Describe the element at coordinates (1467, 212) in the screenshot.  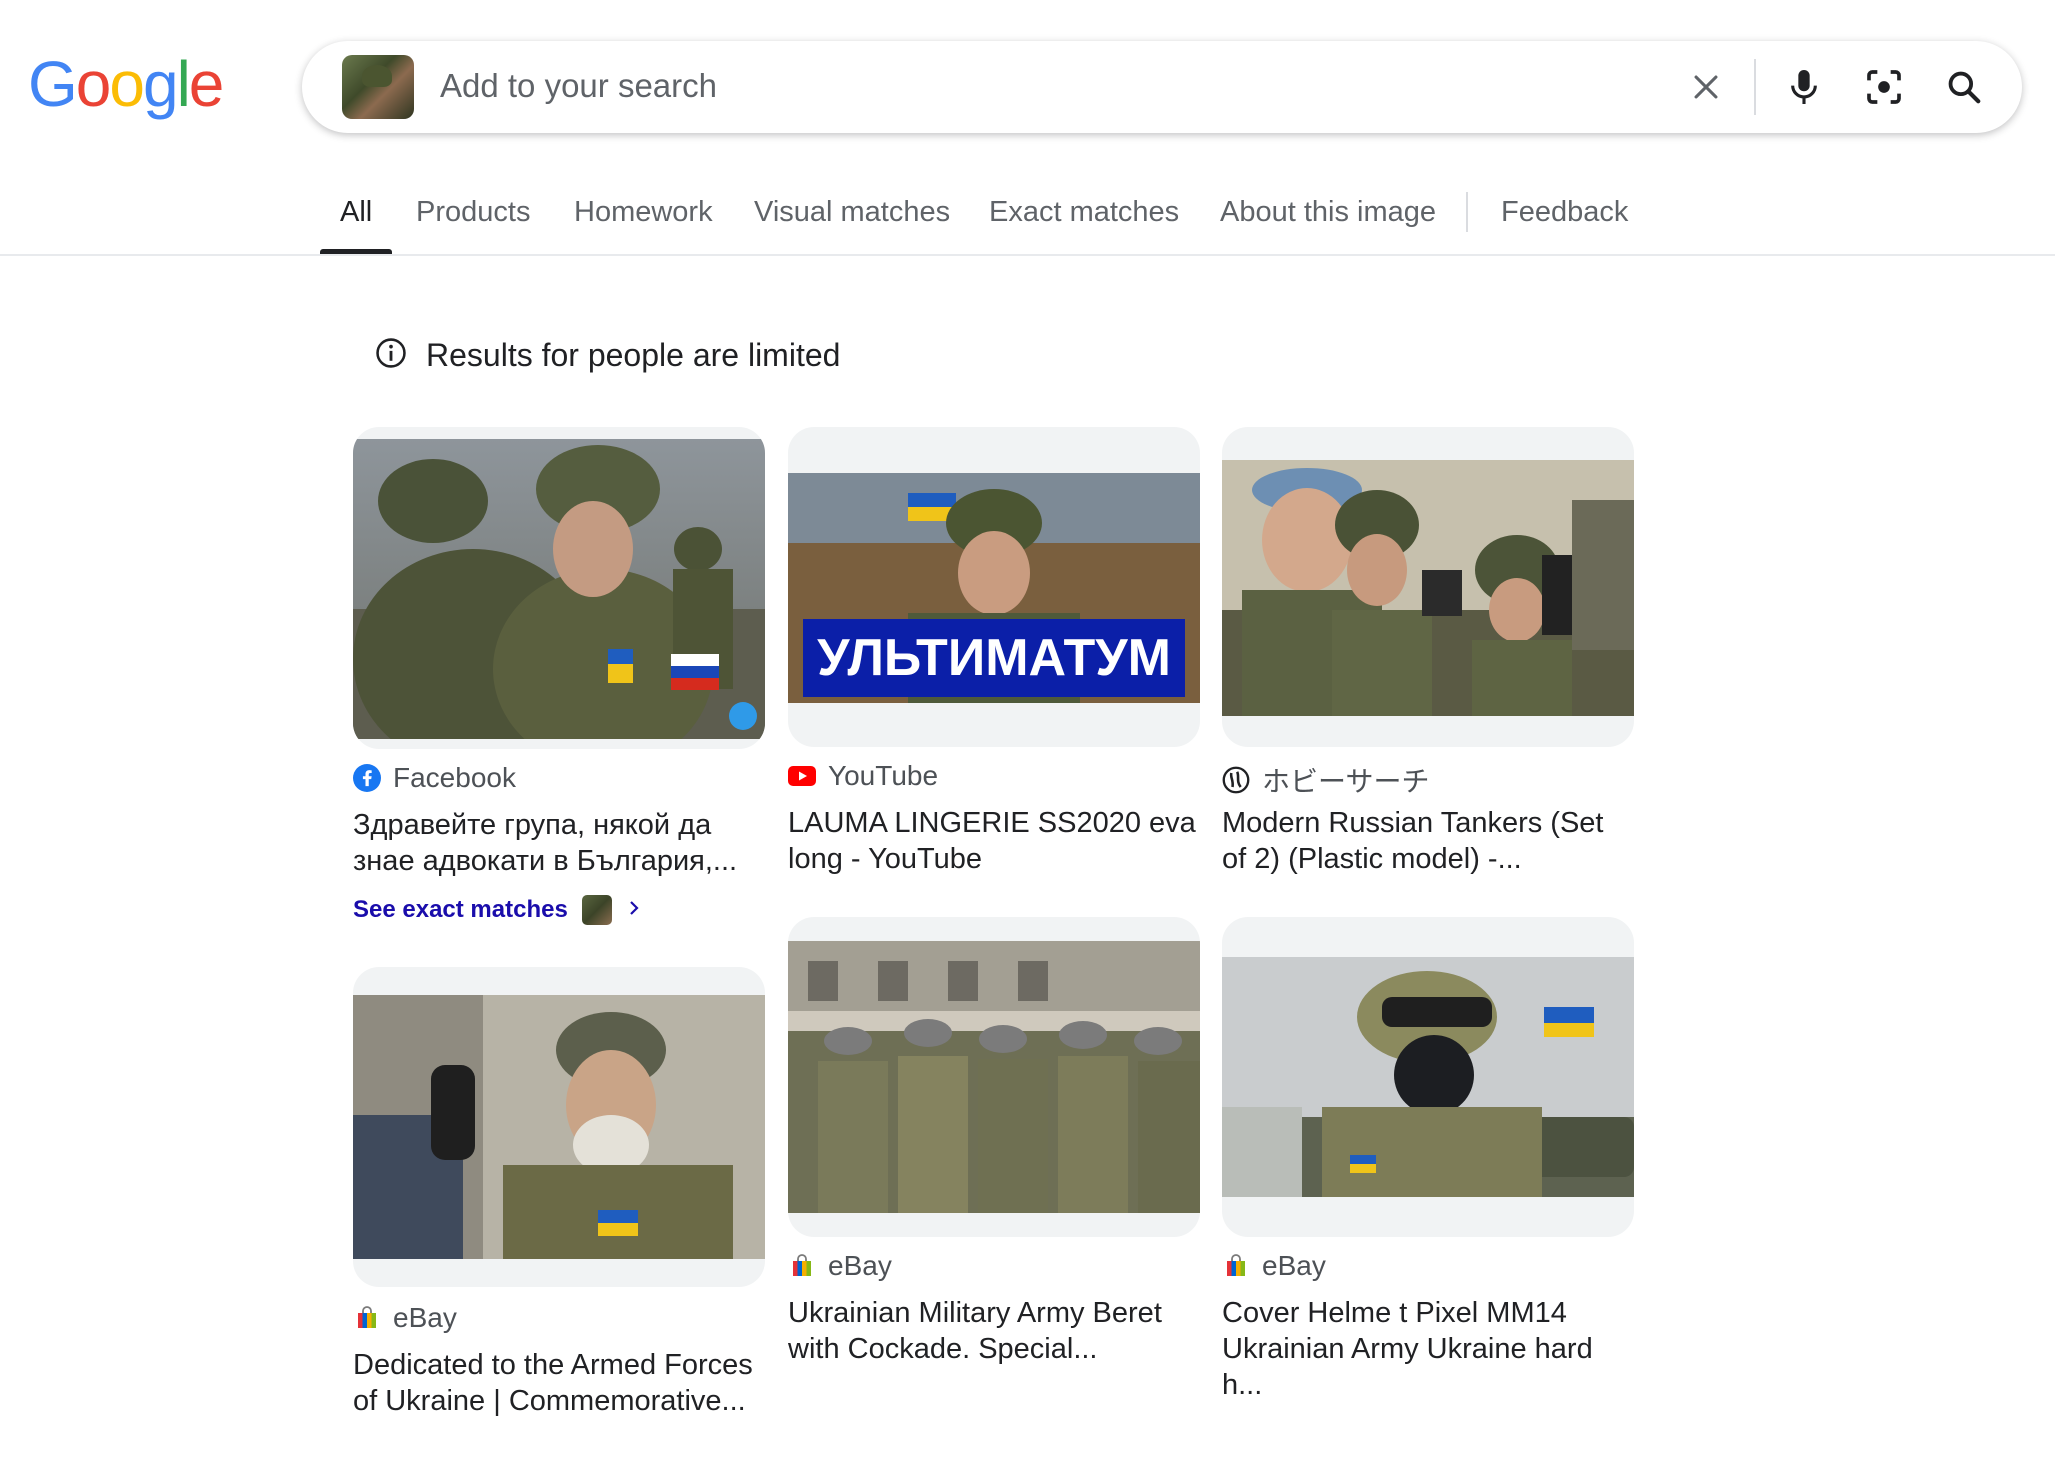
I see `tab-separator` at that location.